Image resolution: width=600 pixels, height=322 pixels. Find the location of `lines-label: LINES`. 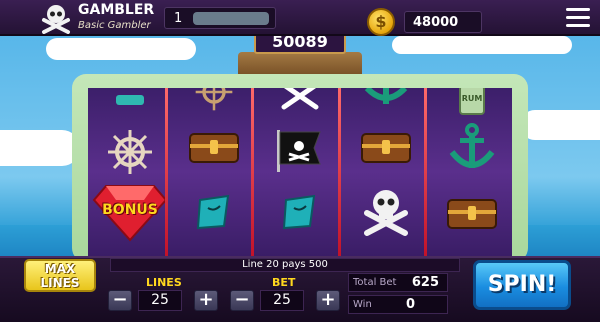

lines-label: LINES is located at coordinates (164, 282).